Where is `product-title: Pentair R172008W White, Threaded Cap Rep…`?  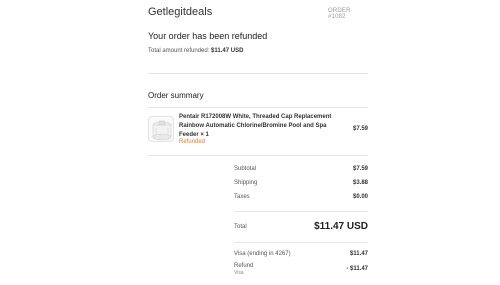 product-title: Pentair R172008W White, Threaded Cap Rep… is located at coordinates (255, 126).